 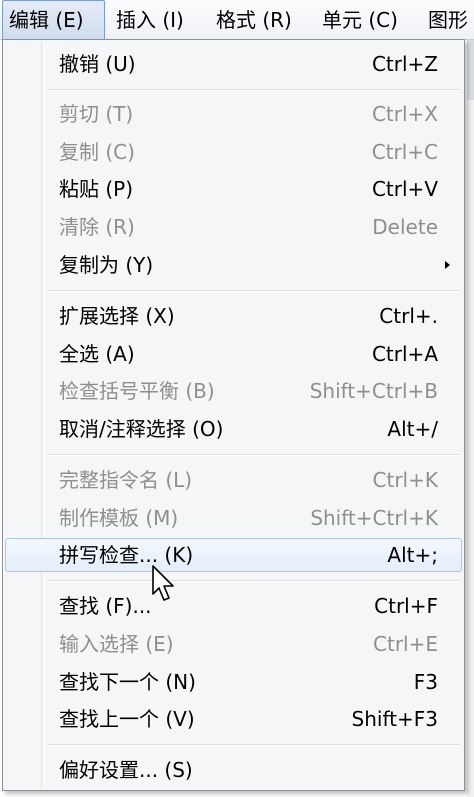 I want to click on menu-item-shortcut: Alt+/, so click(x=412, y=429).